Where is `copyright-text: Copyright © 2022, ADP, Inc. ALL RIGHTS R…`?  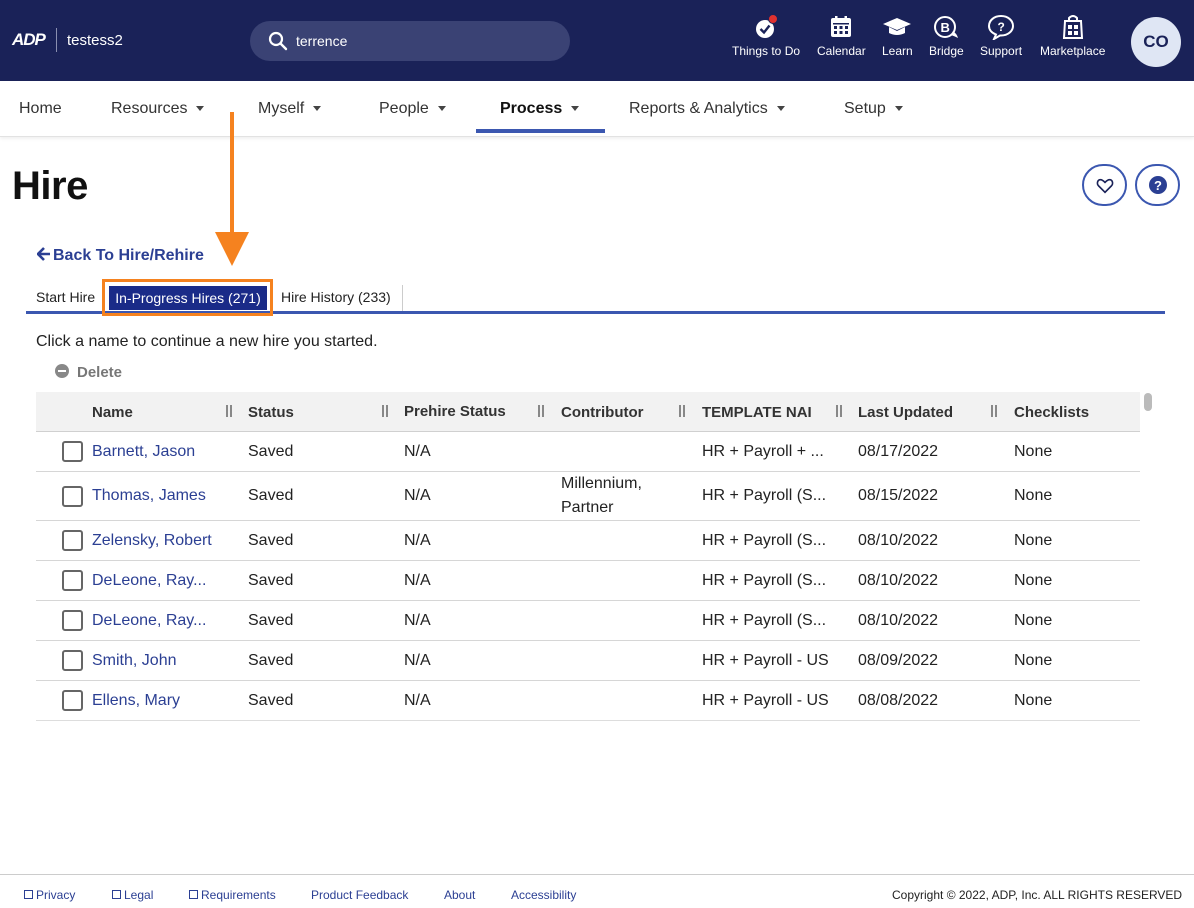 copyright-text: Copyright © 2022, ADP, Inc. ALL RIGHTS R… is located at coordinates (1037, 895).